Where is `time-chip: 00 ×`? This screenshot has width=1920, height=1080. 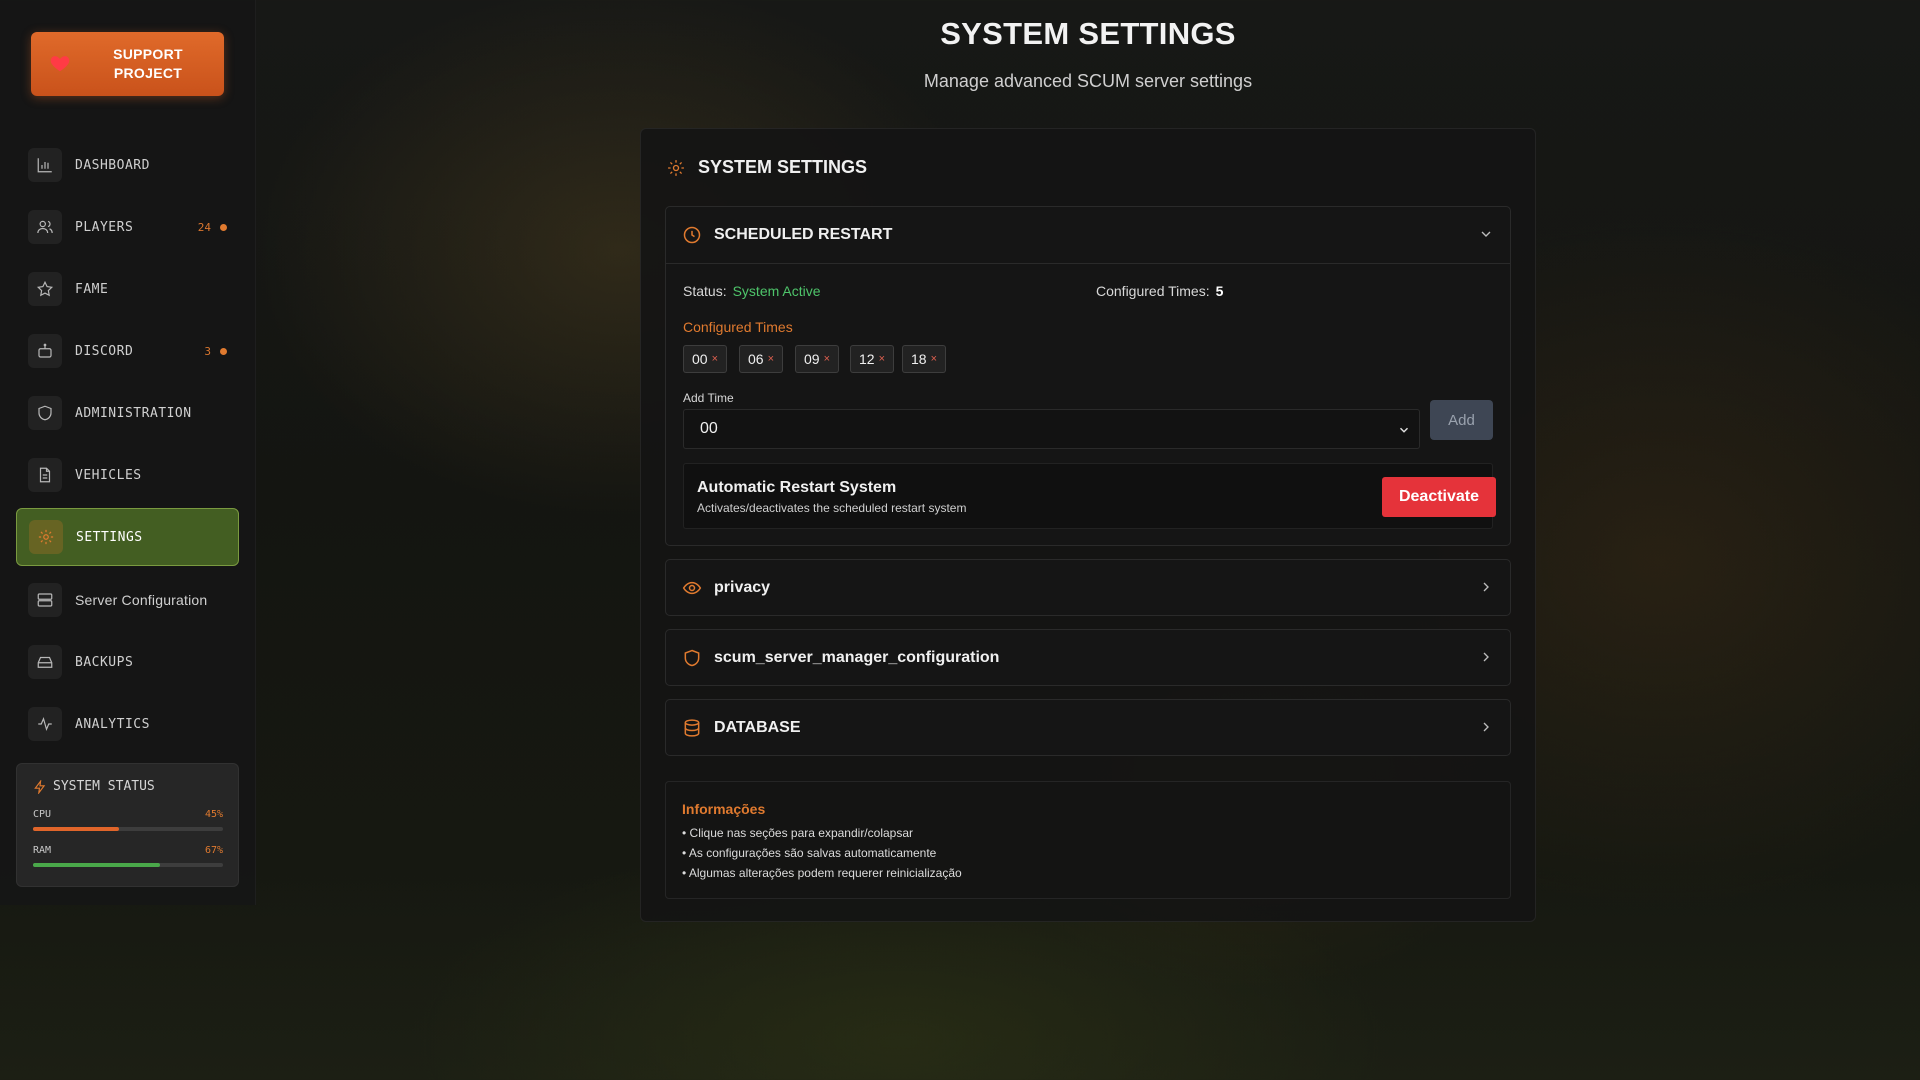
time-chip: 00 × is located at coordinates (705, 359).